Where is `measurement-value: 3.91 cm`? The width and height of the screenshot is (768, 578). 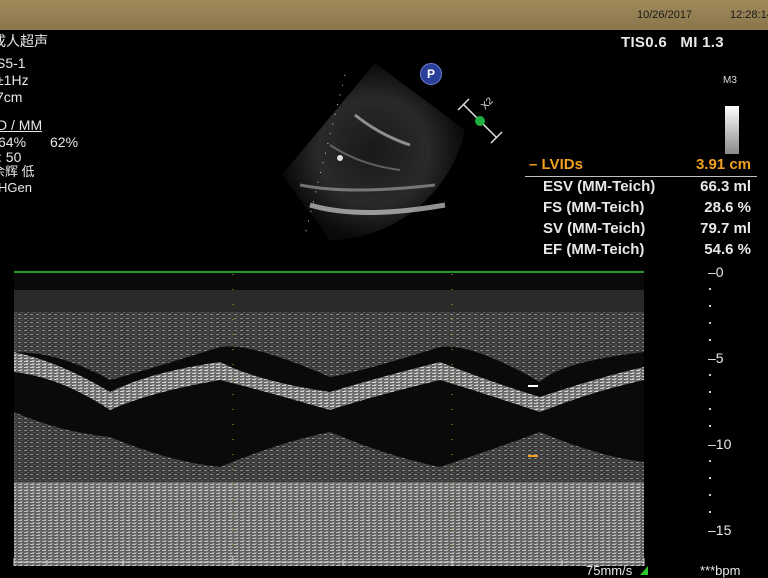 measurement-value: 3.91 cm is located at coordinates (723, 164).